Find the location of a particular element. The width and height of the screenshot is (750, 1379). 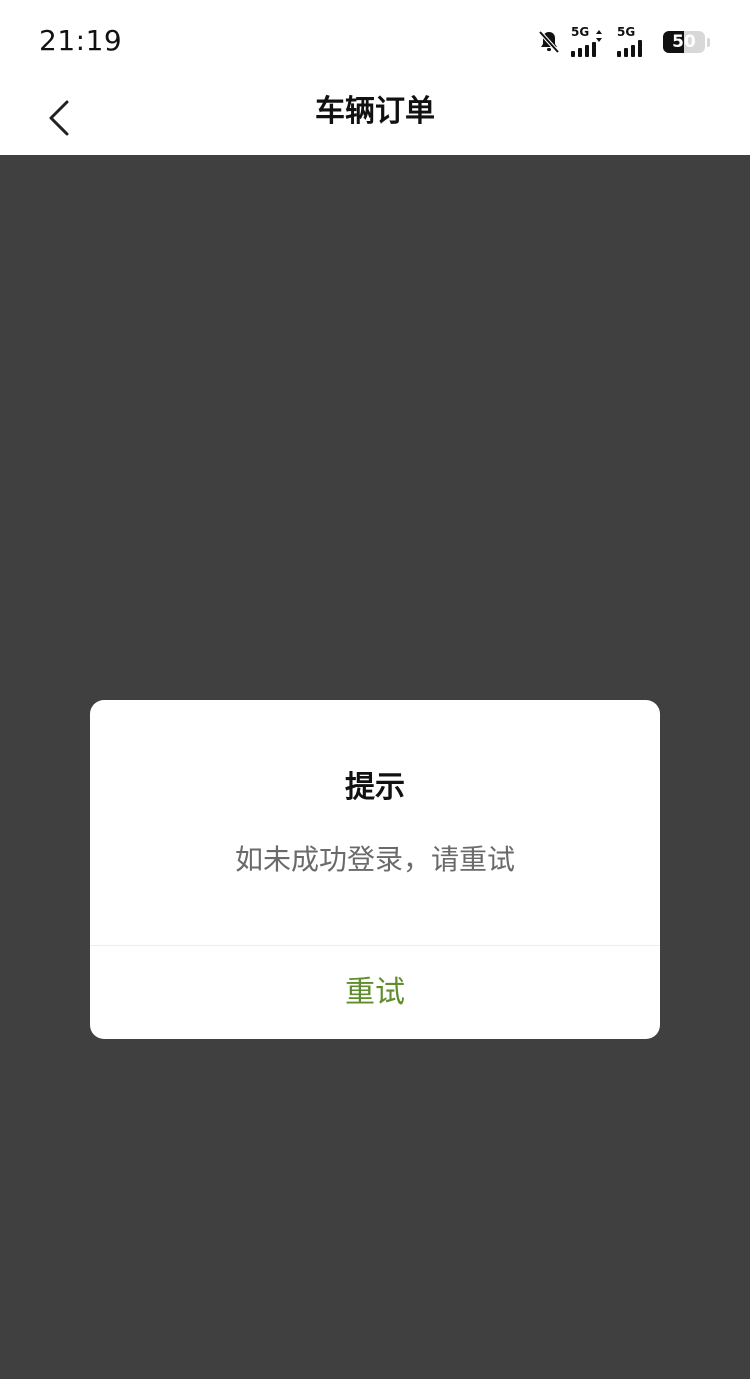

status-icons: 5G 5G 50 is located at coordinates (623, 41).